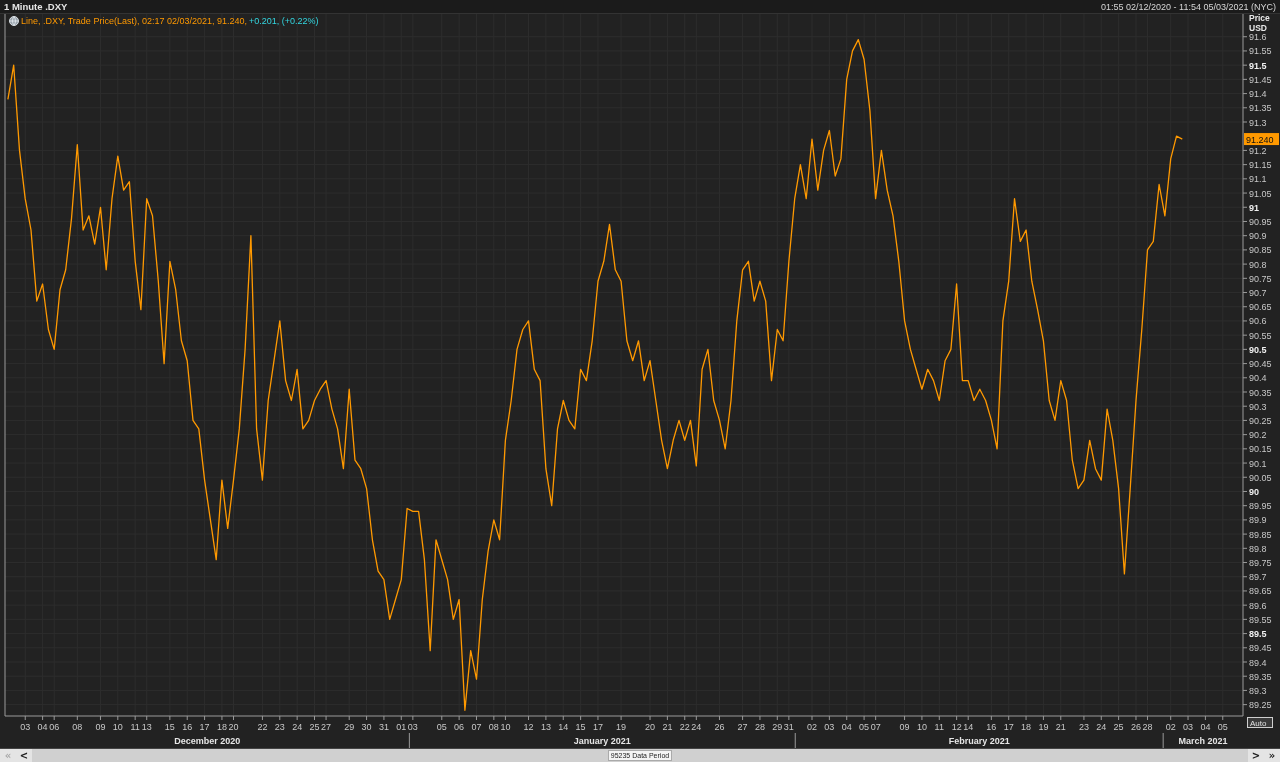  What do you see at coordinates (1258, 520) in the screenshot?
I see `y-tick-label: 89.9` at bounding box center [1258, 520].